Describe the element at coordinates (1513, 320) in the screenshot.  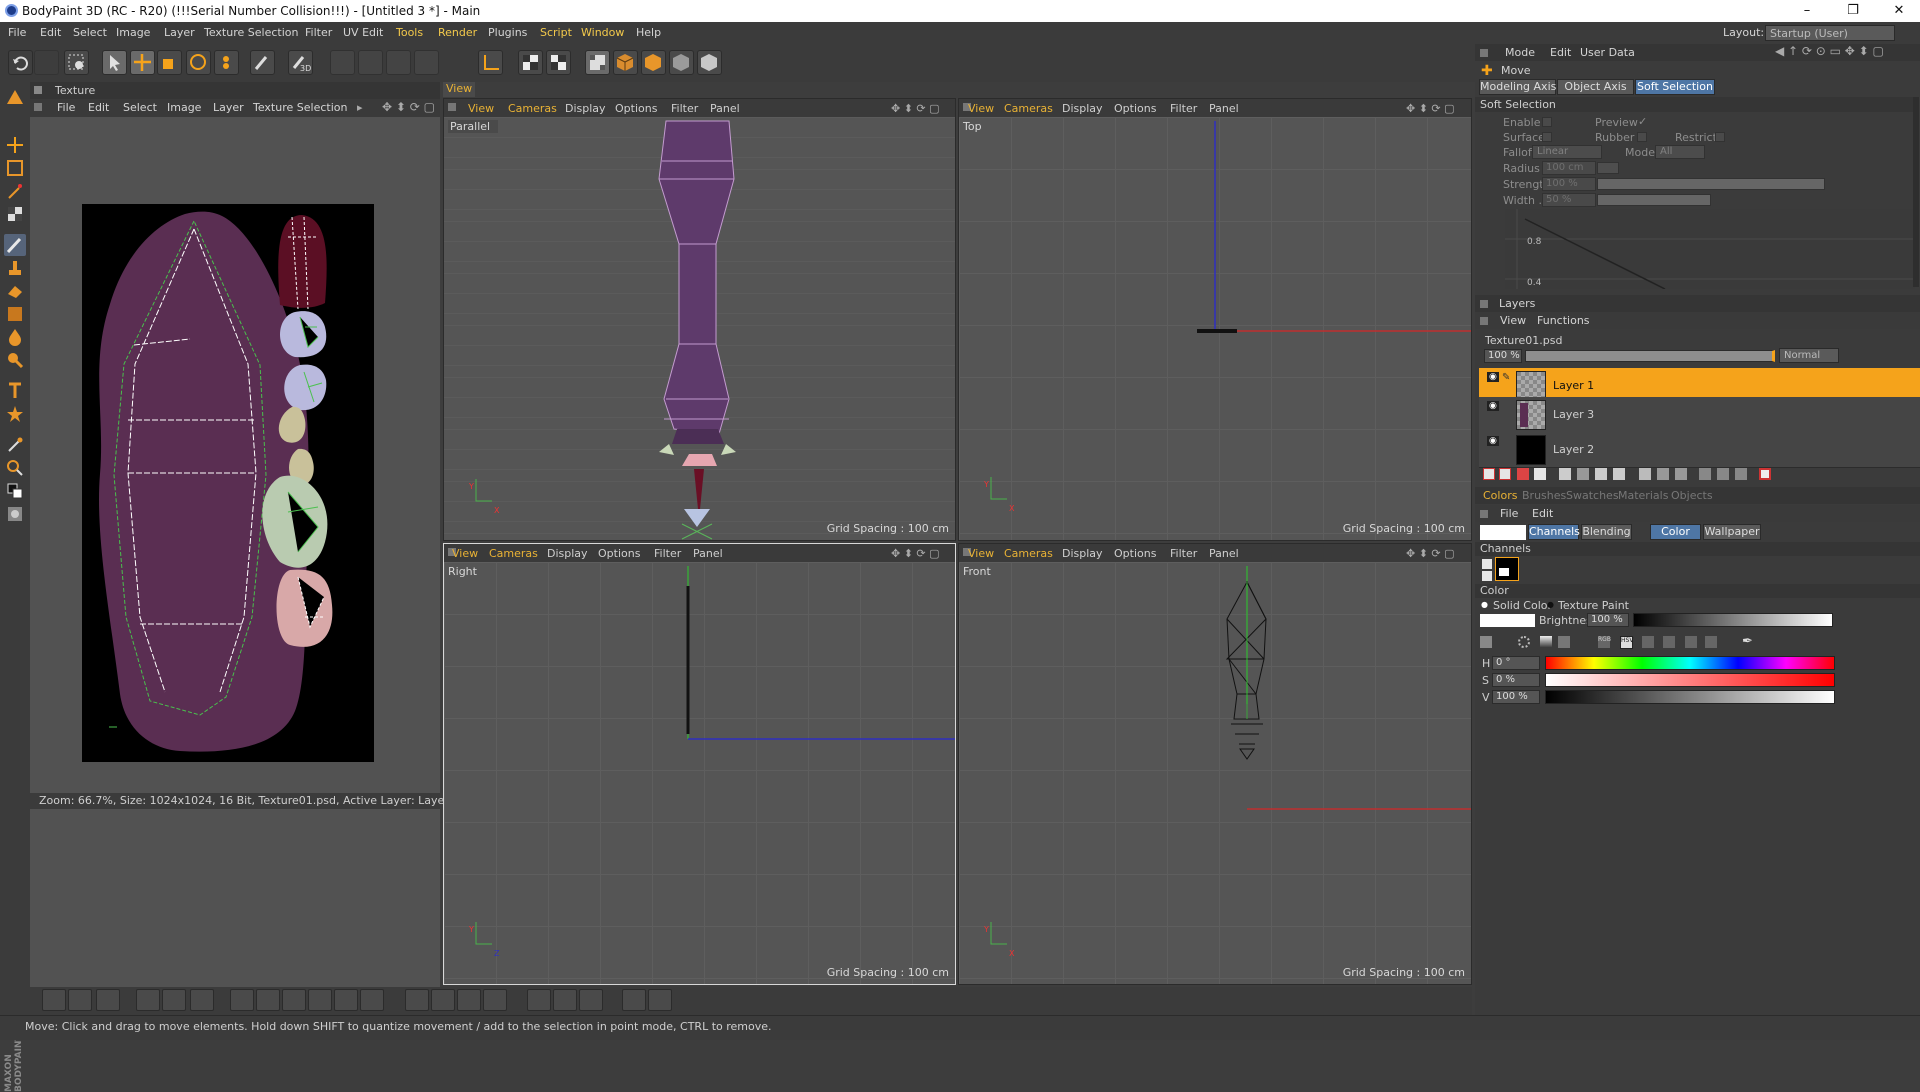
I see `layers-menu-view: View` at that location.